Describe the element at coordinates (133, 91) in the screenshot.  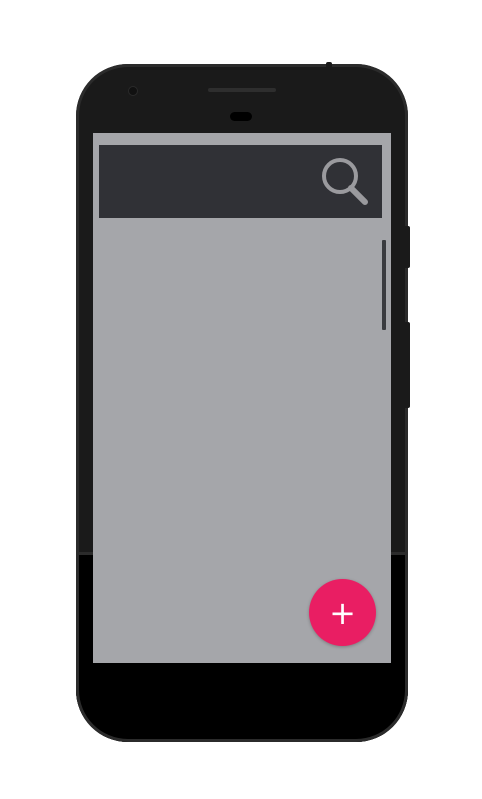
I see `front-camera` at that location.